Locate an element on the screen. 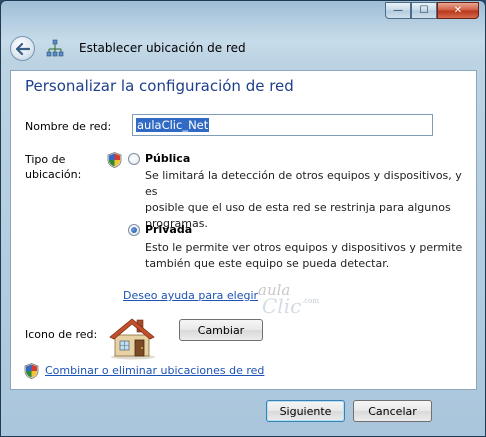  location-type-label-1: Tipo de is located at coordinates (45, 159).